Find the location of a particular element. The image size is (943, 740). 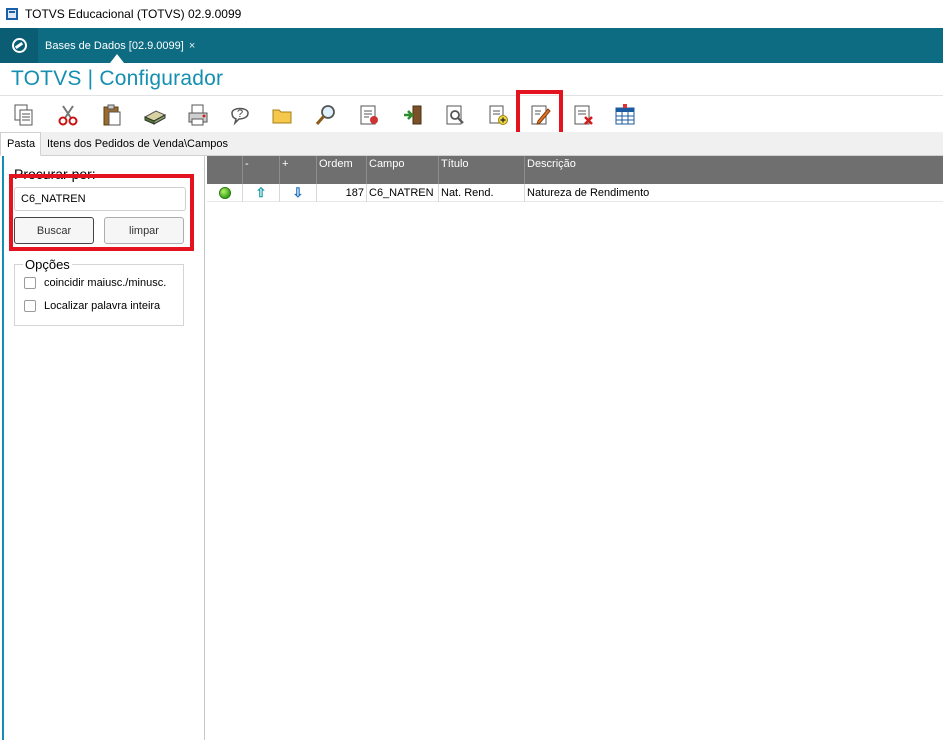

add-document-icon is located at coordinates (498, 115).